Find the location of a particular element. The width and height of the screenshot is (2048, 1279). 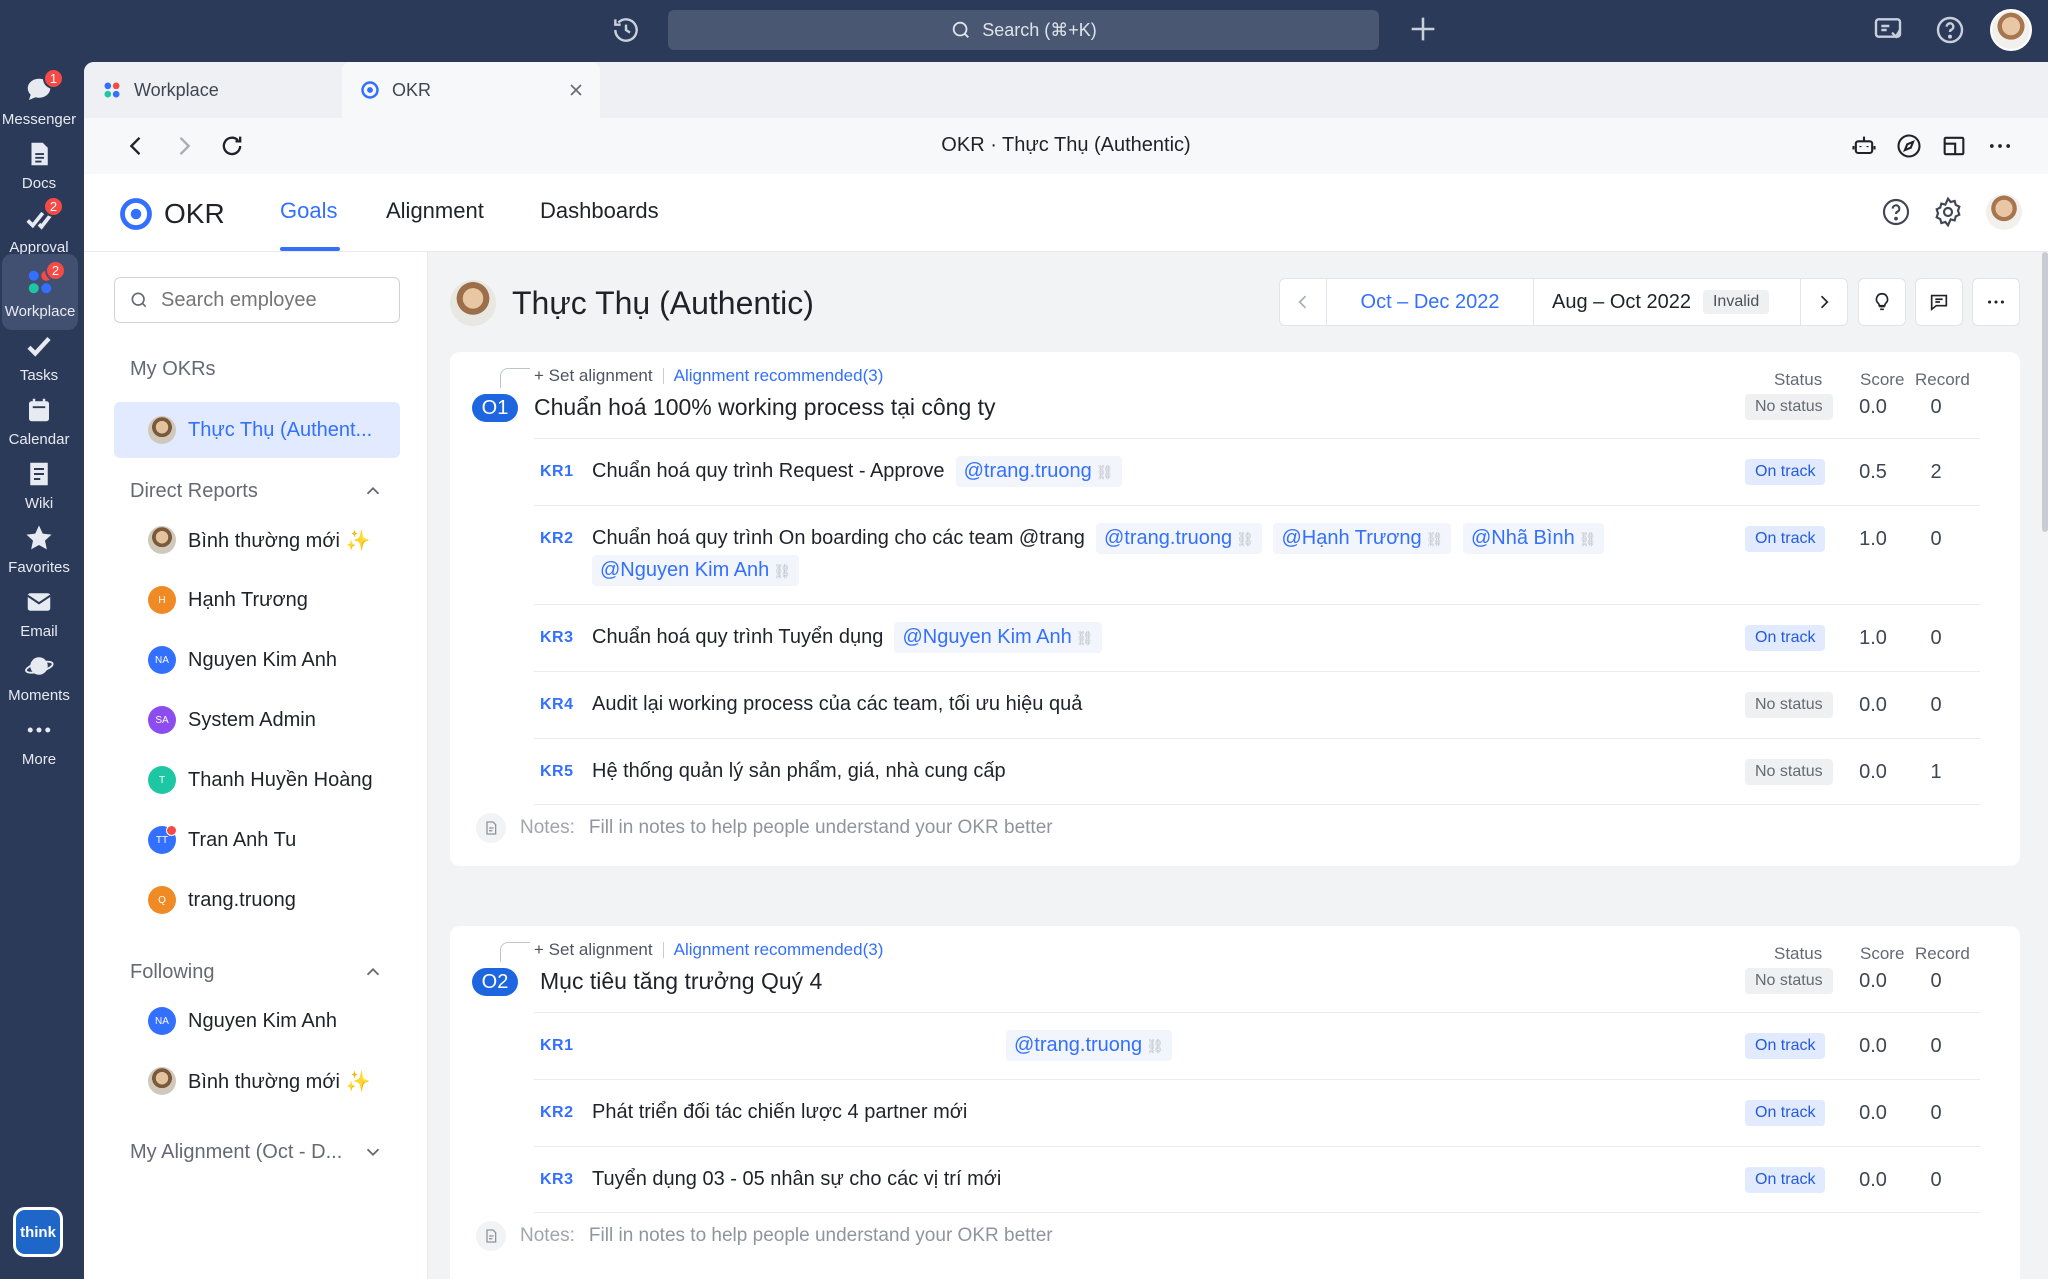

robot-icon is located at coordinates (1864, 146).